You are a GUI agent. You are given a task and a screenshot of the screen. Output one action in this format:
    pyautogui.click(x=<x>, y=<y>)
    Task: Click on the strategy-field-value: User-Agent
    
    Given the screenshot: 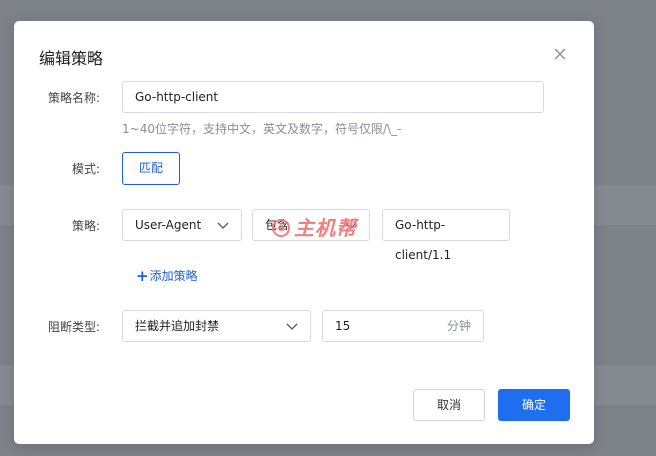 What is the action you would take?
    pyautogui.click(x=168, y=225)
    